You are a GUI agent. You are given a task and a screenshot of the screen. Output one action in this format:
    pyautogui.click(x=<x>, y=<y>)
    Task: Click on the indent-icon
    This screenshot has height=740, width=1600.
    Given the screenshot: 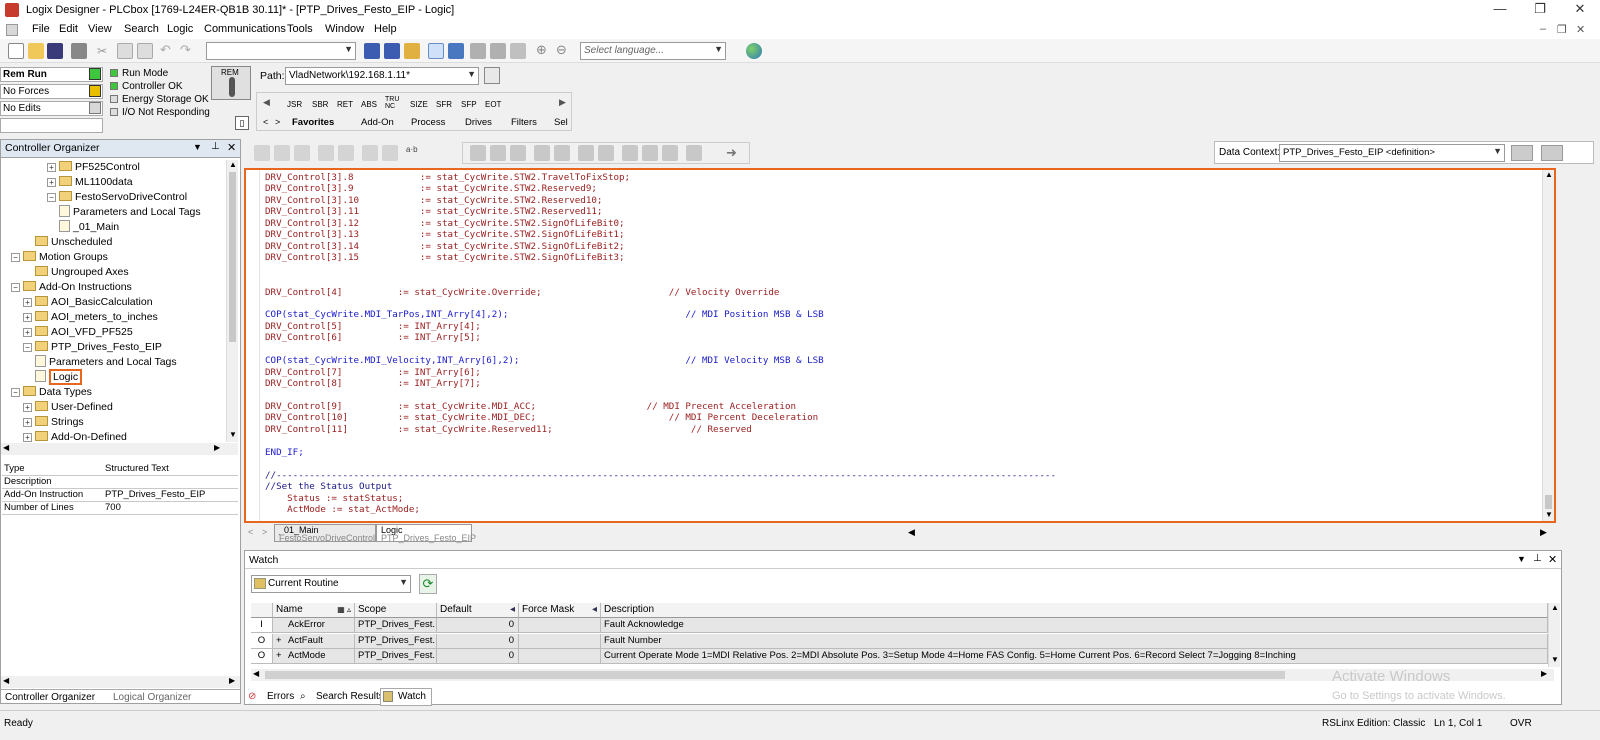 What is the action you would take?
    pyautogui.click(x=326, y=153)
    